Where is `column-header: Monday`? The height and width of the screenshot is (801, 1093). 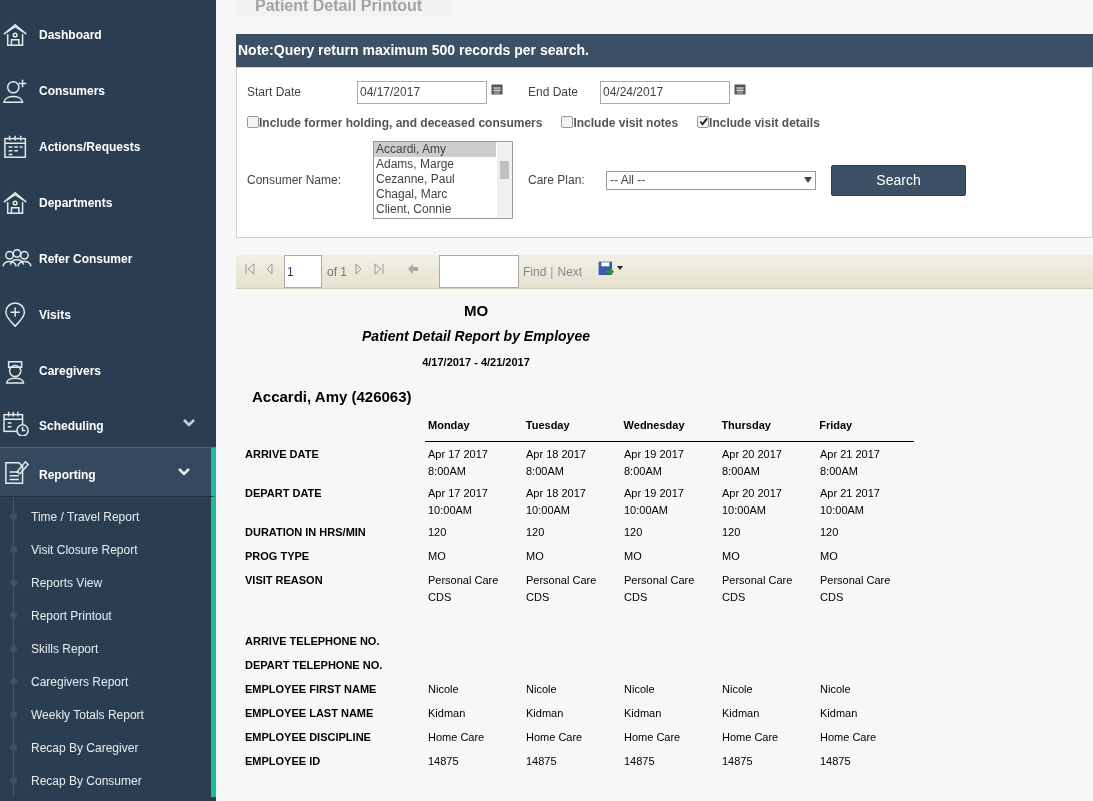
column-header: Monday is located at coordinates (449, 425).